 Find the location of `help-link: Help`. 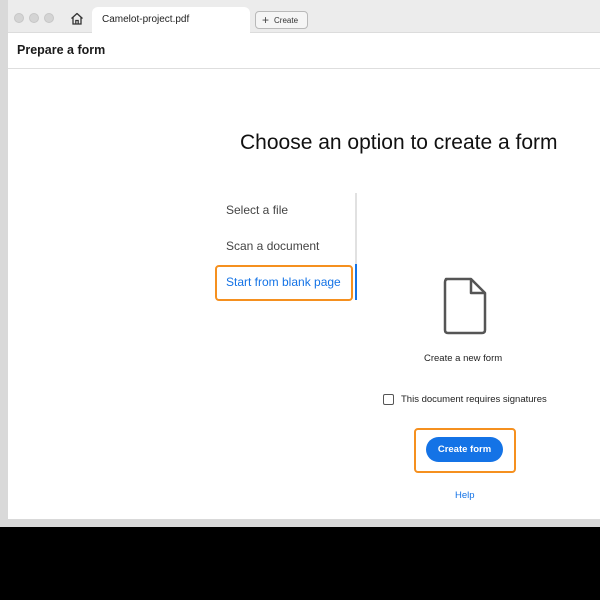

help-link: Help is located at coordinates (465, 495).